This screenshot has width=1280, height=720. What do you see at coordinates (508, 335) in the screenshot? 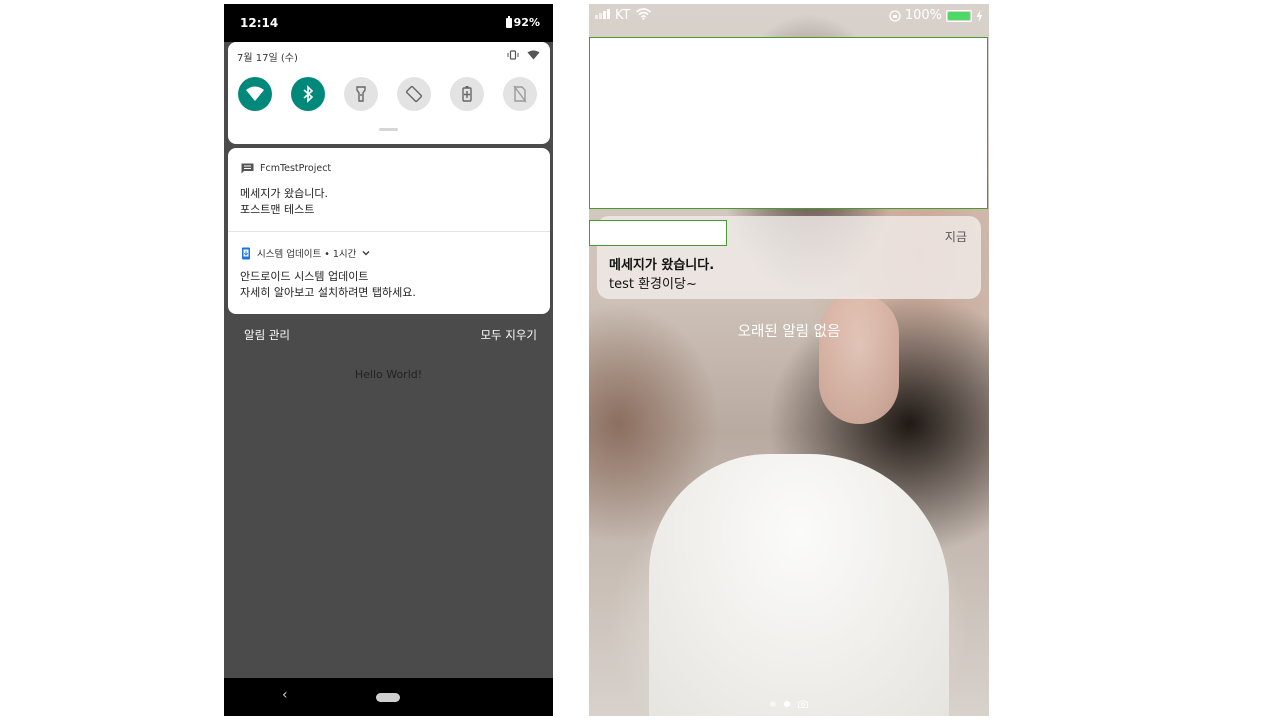
I see `clear-all-button: 모두 지우기` at bounding box center [508, 335].